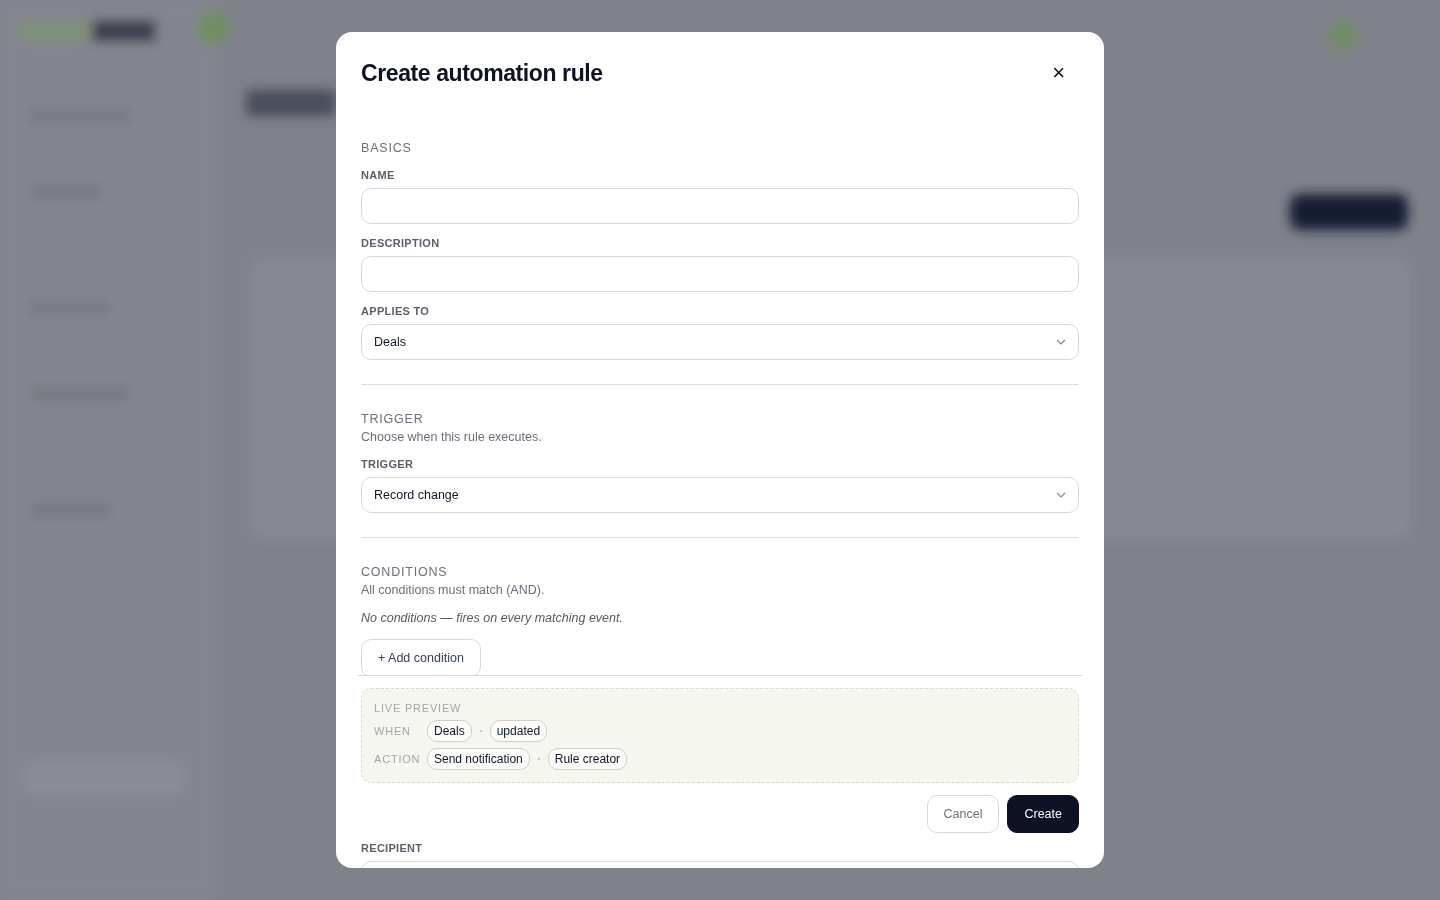 The image size is (1440, 900). Describe the element at coordinates (1043, 814) in the screenshot. I see `create-button: Create` at that location.